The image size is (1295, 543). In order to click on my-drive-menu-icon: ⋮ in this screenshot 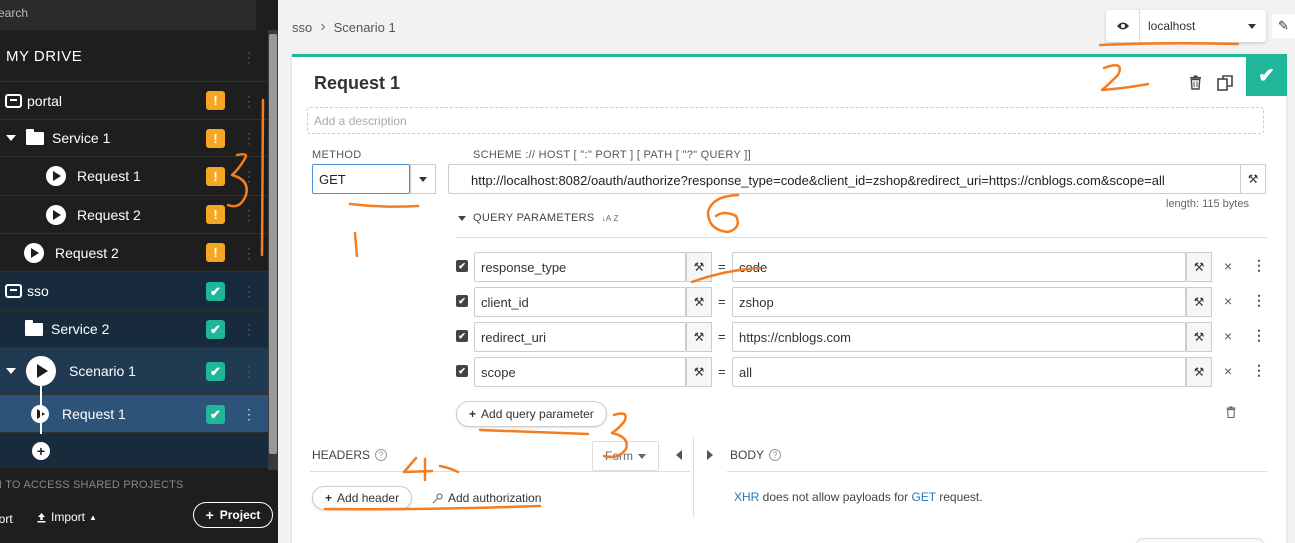, I will do `click(249, 57)`.